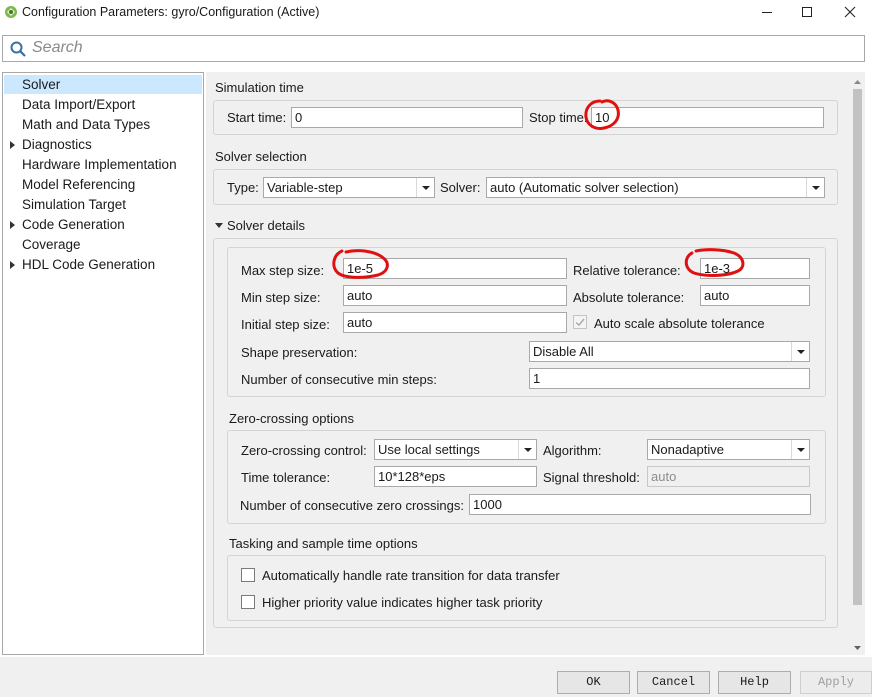  What do you see at coordinates (103, 144) in the screenshot?
I see `tree-item-diagnostics: Diagnostics` at bounding box center [103, 144].